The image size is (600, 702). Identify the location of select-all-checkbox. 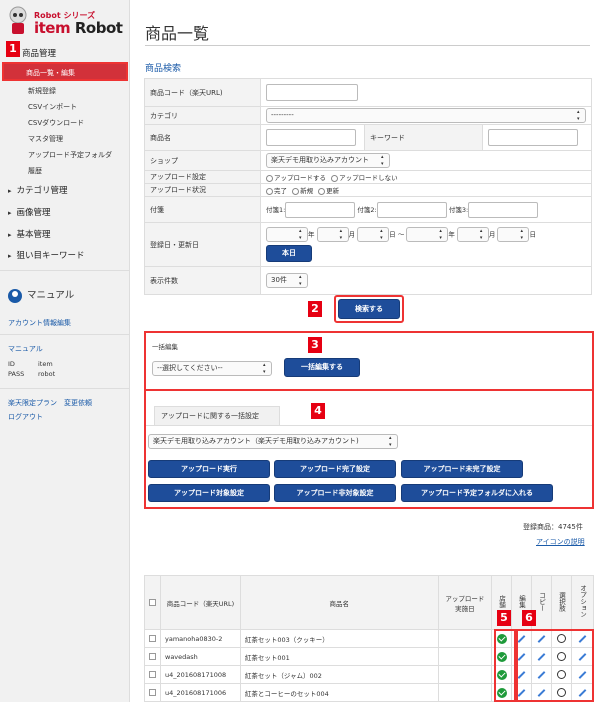
(152, 602).